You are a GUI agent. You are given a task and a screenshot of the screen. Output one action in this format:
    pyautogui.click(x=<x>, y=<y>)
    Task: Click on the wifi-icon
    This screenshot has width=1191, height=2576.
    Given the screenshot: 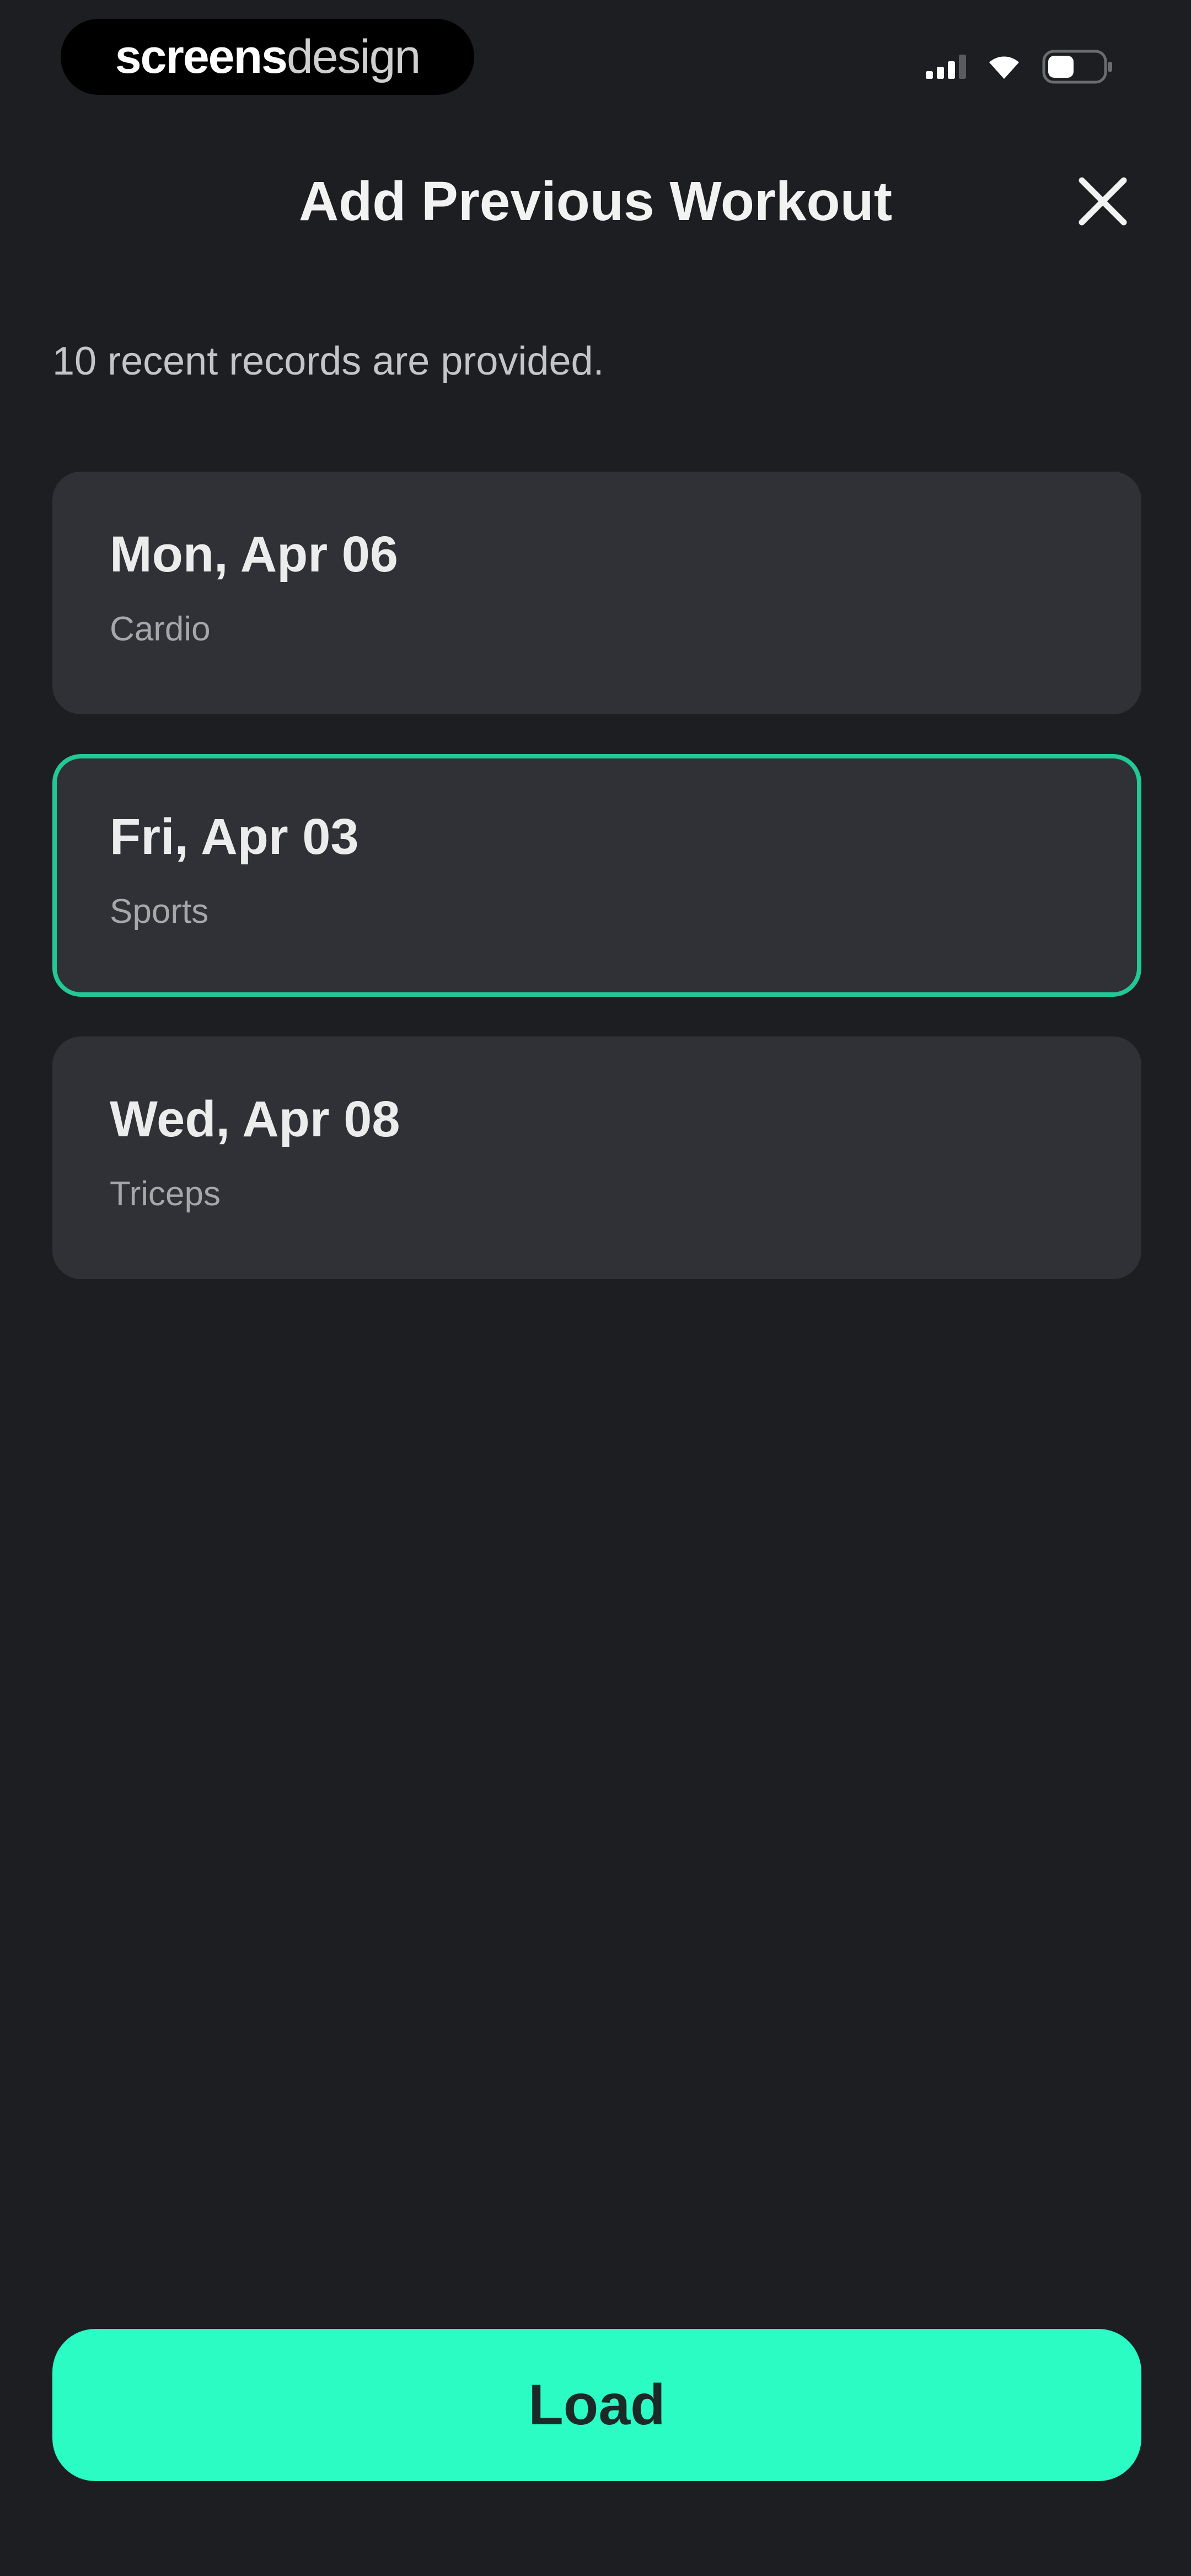 What is the action you would take?
    pyautogui.click(x=1004, y=67)
    